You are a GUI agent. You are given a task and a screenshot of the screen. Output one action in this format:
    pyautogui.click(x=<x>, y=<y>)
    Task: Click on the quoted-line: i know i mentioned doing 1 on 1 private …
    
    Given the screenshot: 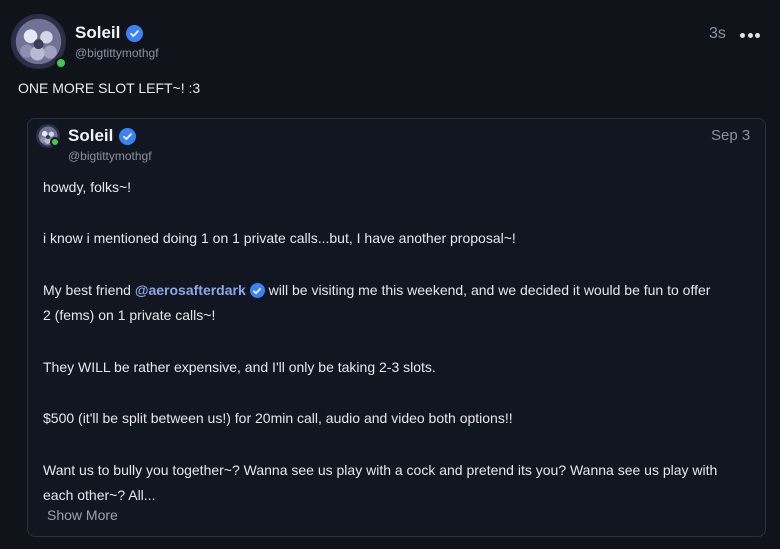 What is the action you would take?
    pyautogui.click(x=279, y=238)
    